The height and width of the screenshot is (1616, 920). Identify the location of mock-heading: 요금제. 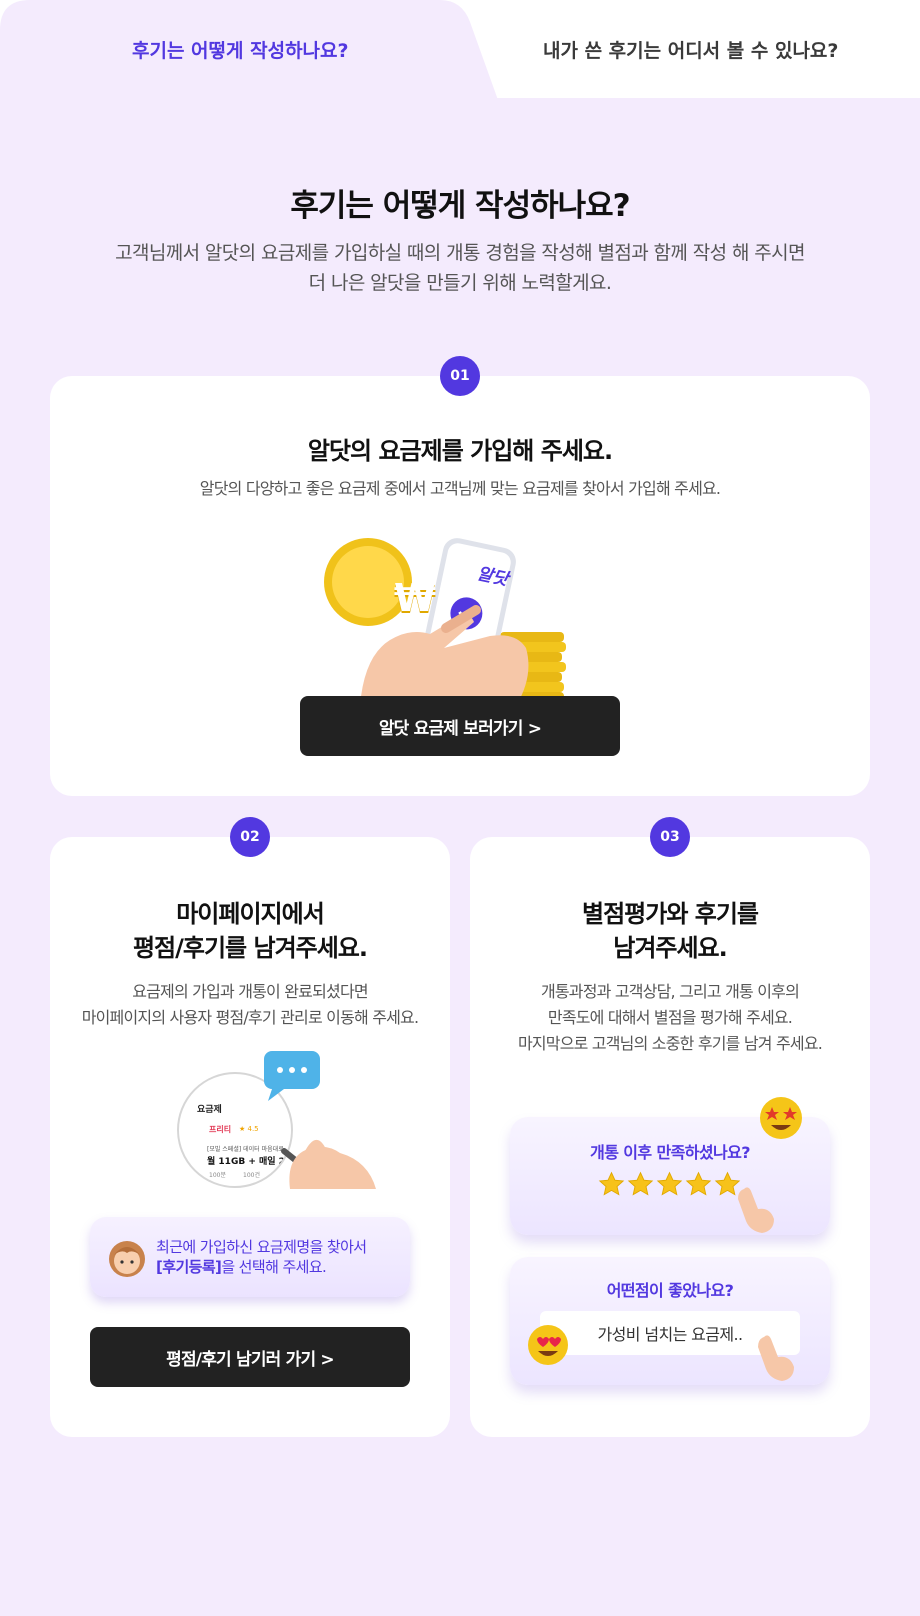
(209, 1110).